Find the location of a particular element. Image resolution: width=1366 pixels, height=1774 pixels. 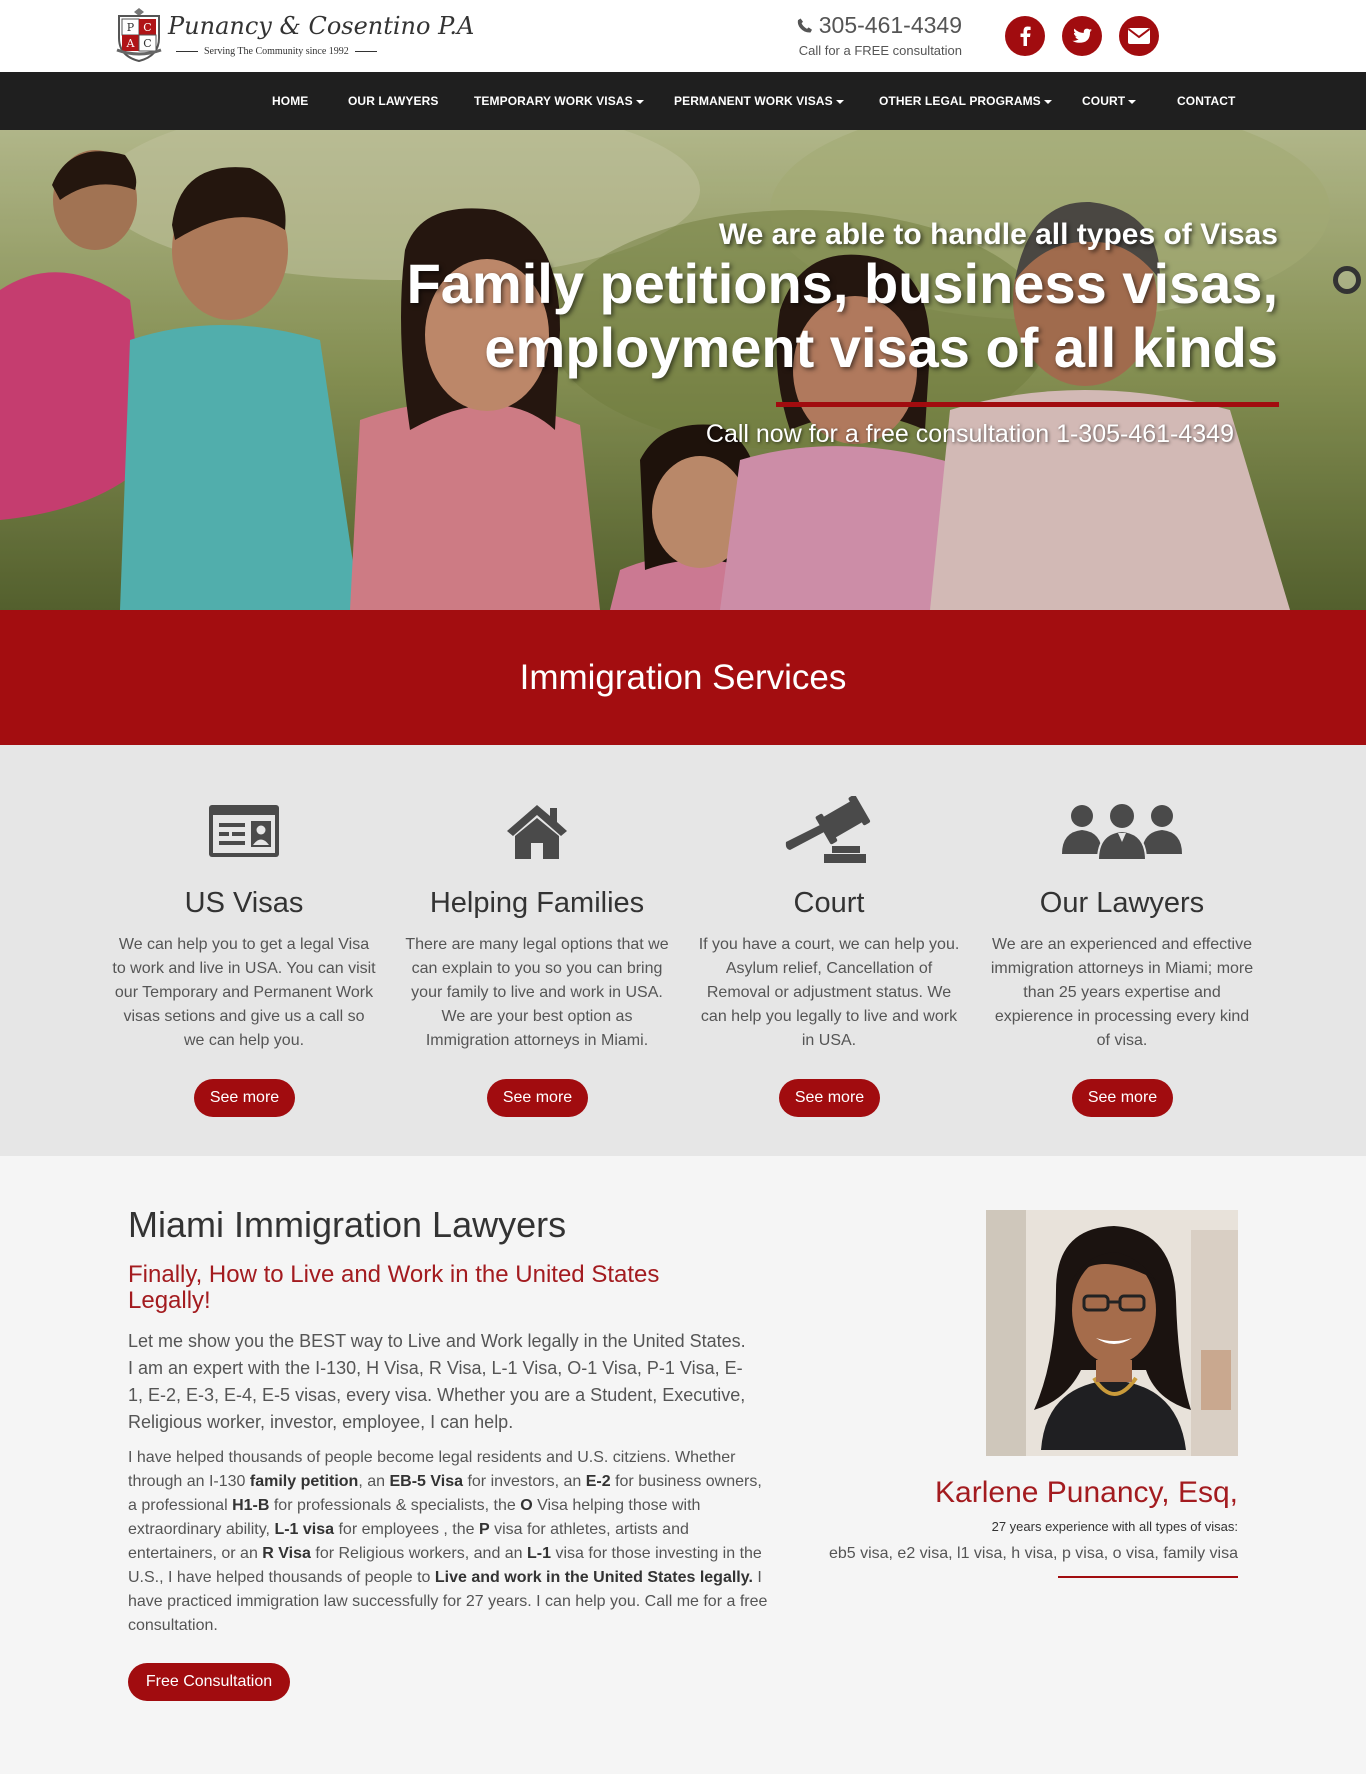

twitter-icon is located at coordinates (1082, 35).